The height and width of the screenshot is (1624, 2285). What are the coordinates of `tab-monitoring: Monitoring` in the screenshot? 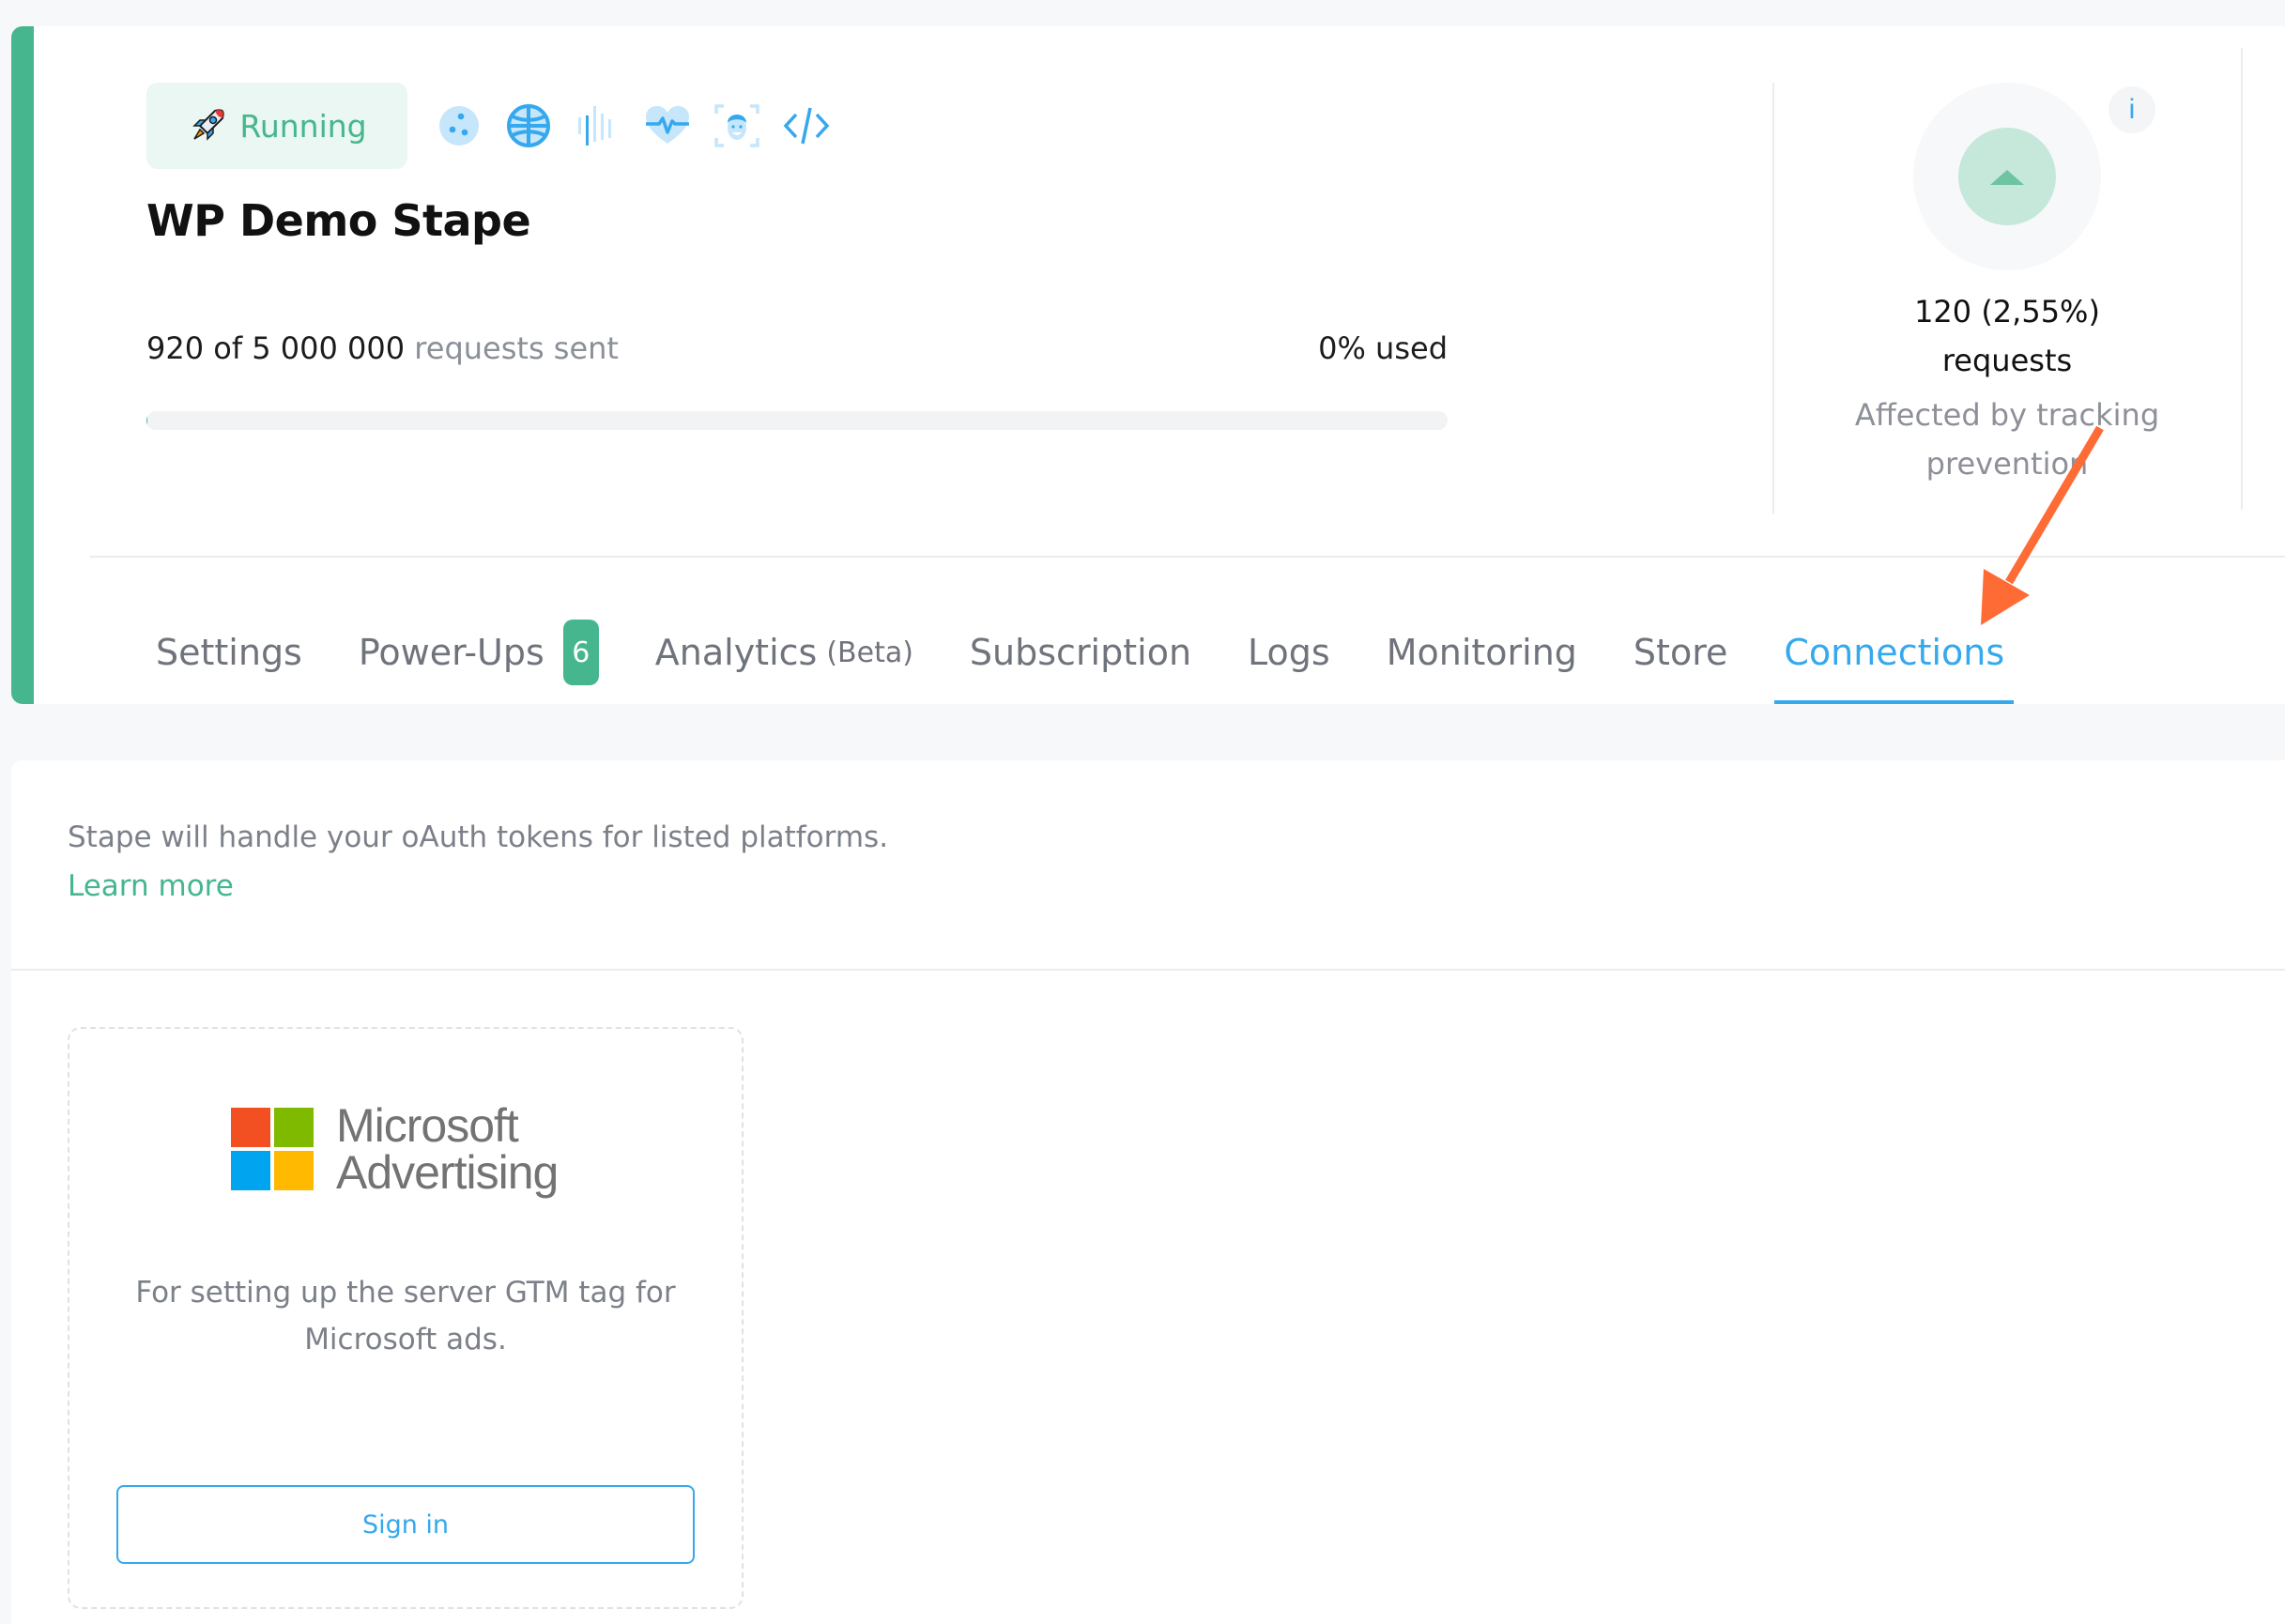 It's located at (1482, 652).